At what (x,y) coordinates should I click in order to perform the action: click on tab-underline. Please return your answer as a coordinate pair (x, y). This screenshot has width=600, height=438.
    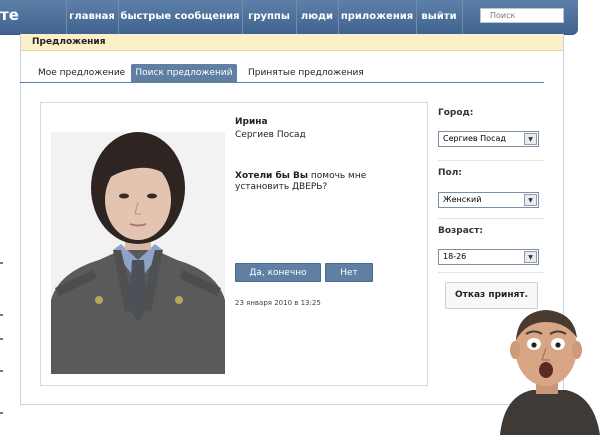
    Looking at the image, I should click on (282, 82).